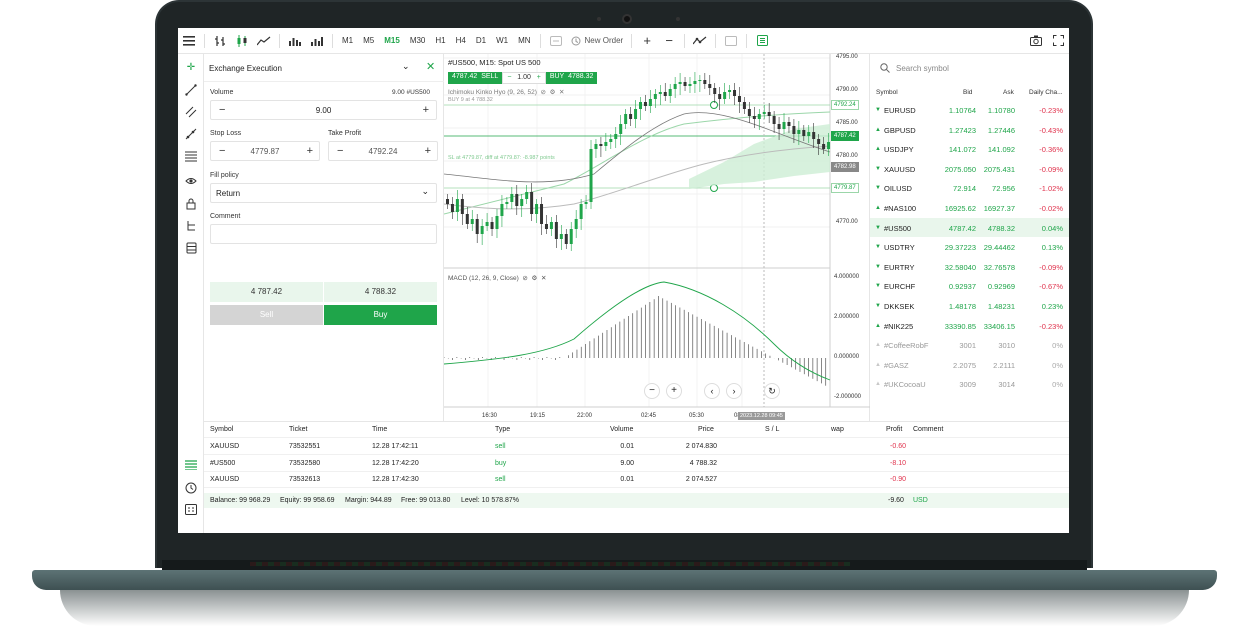 Image resolution: width=1249 pixels, height=629 pixels. I want to click on watchlist-row: ▲ #GASZ 2.2075 2.2111 0%, so click(969, 365).